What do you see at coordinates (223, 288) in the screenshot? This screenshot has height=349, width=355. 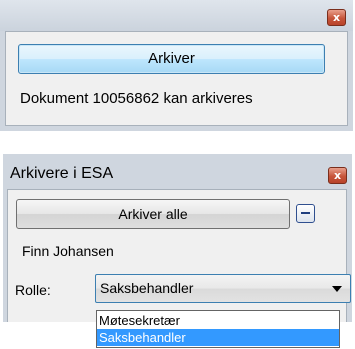 I see `role-select: Saksbehandler` at bounding box center [223, 288].